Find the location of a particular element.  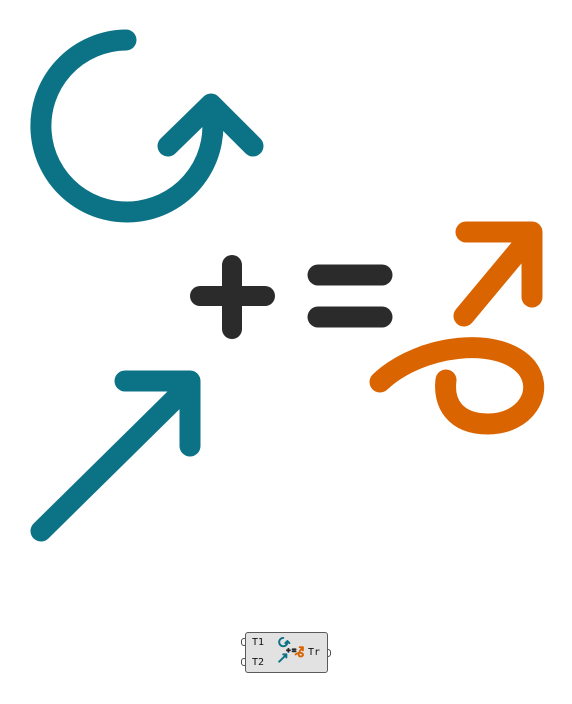

component-body: T1 T2 Tr is located at coordinates (286, 652).